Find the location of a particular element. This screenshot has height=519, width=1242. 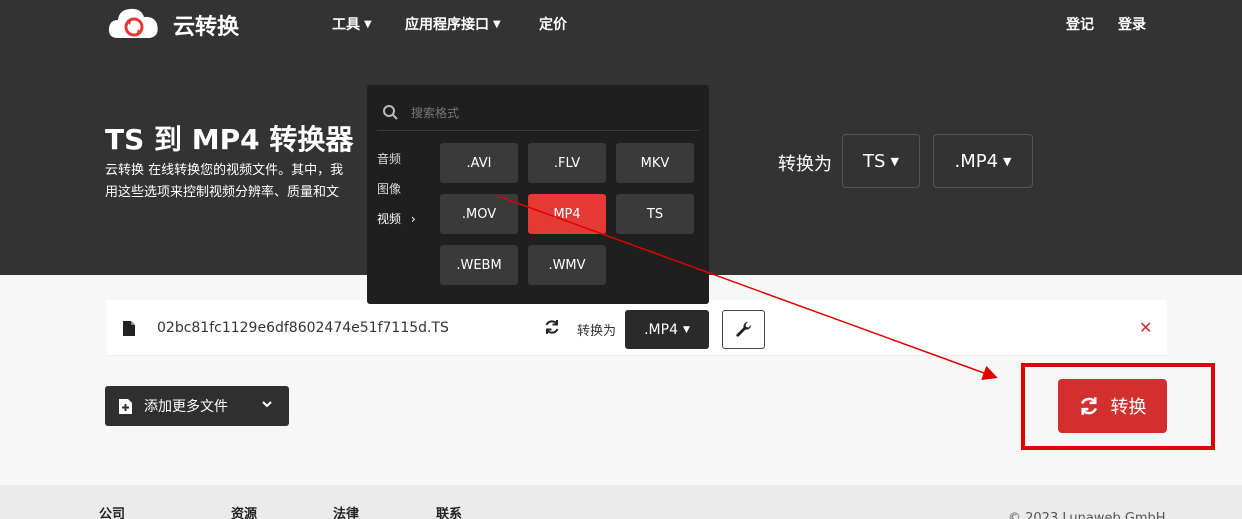

remove-file-button: ✕ is located at coordinates (1145, 327).